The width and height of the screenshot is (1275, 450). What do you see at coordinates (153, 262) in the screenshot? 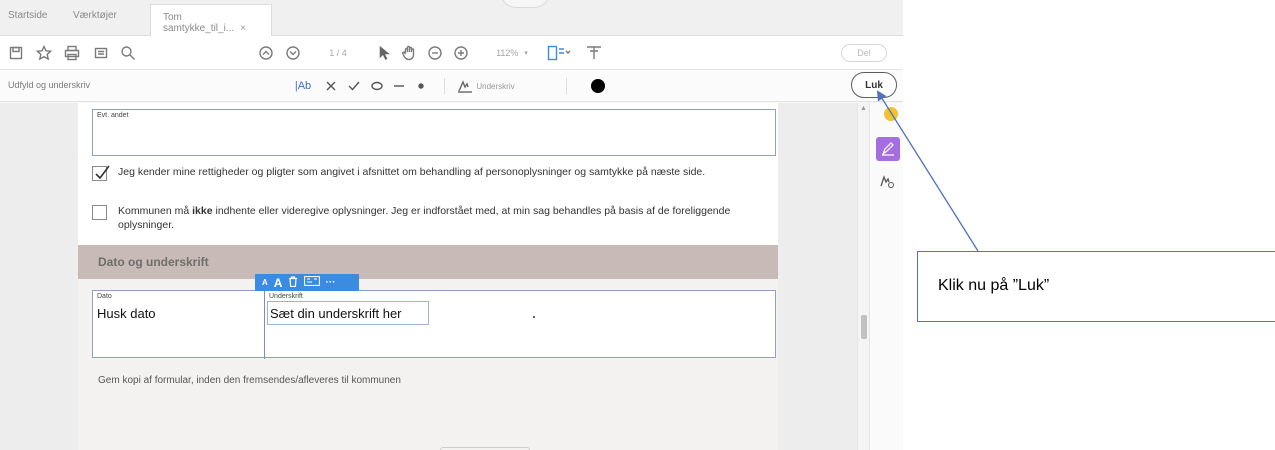
I see `section-title: Dato og underskrift` at bounding box center [153, 262].